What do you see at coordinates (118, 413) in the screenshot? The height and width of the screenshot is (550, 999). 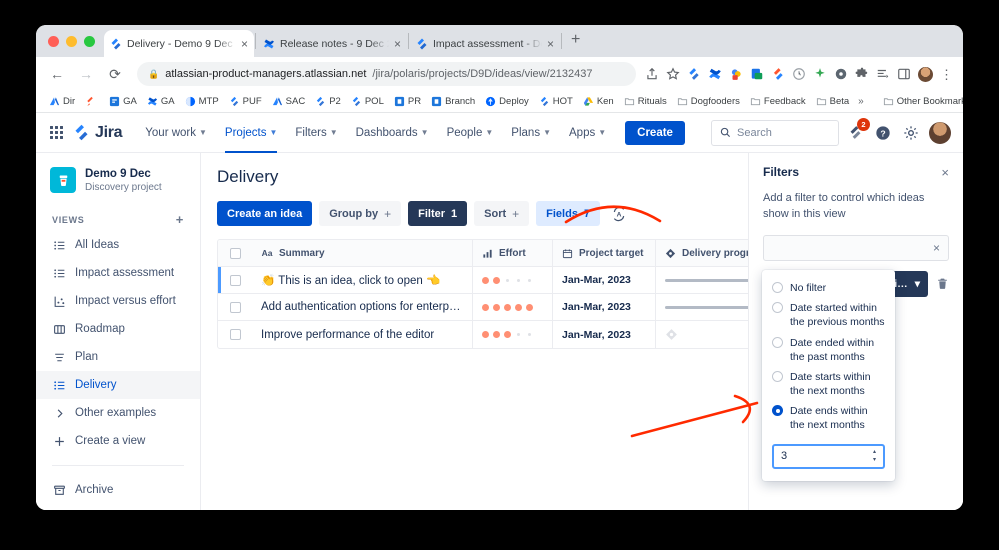 I see `sidebar-item-other-examples: Other examples` at bounding box center [118, 413].